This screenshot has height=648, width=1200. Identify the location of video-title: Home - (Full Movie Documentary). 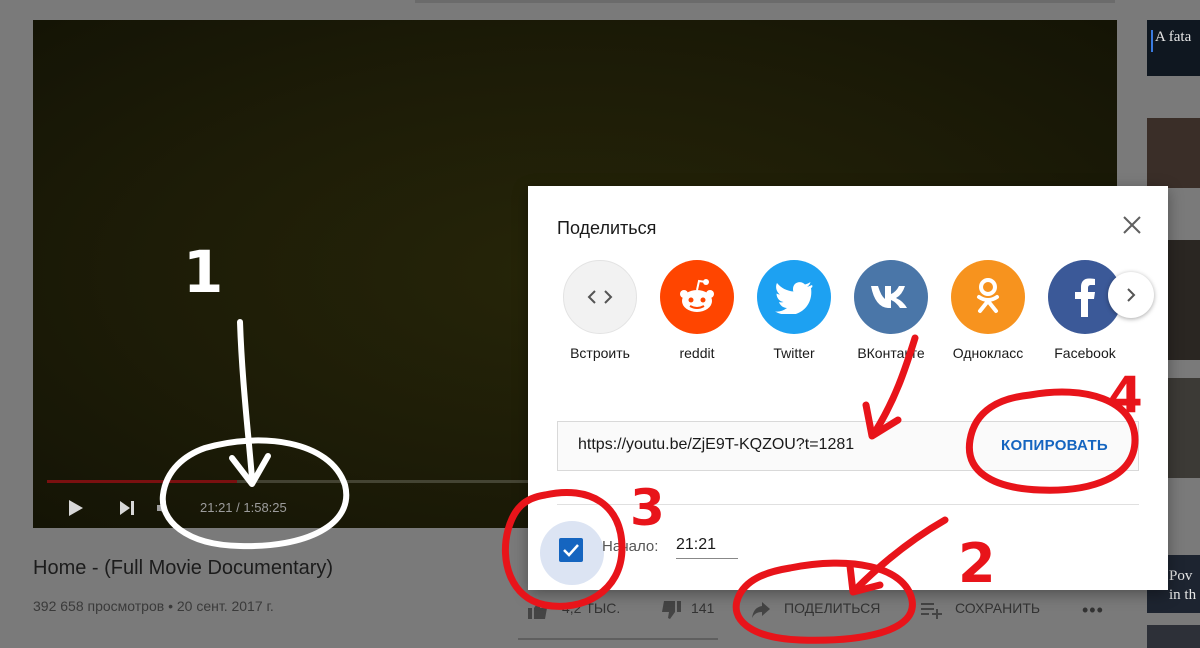
(183, 568).